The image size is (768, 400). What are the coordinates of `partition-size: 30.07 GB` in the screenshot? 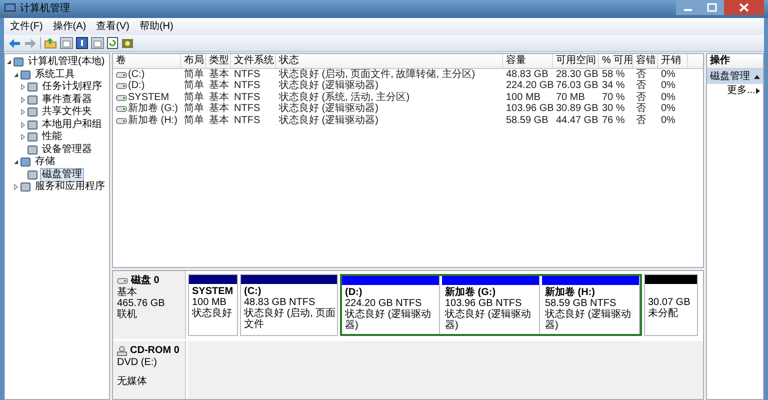 It's located at (669, 302).